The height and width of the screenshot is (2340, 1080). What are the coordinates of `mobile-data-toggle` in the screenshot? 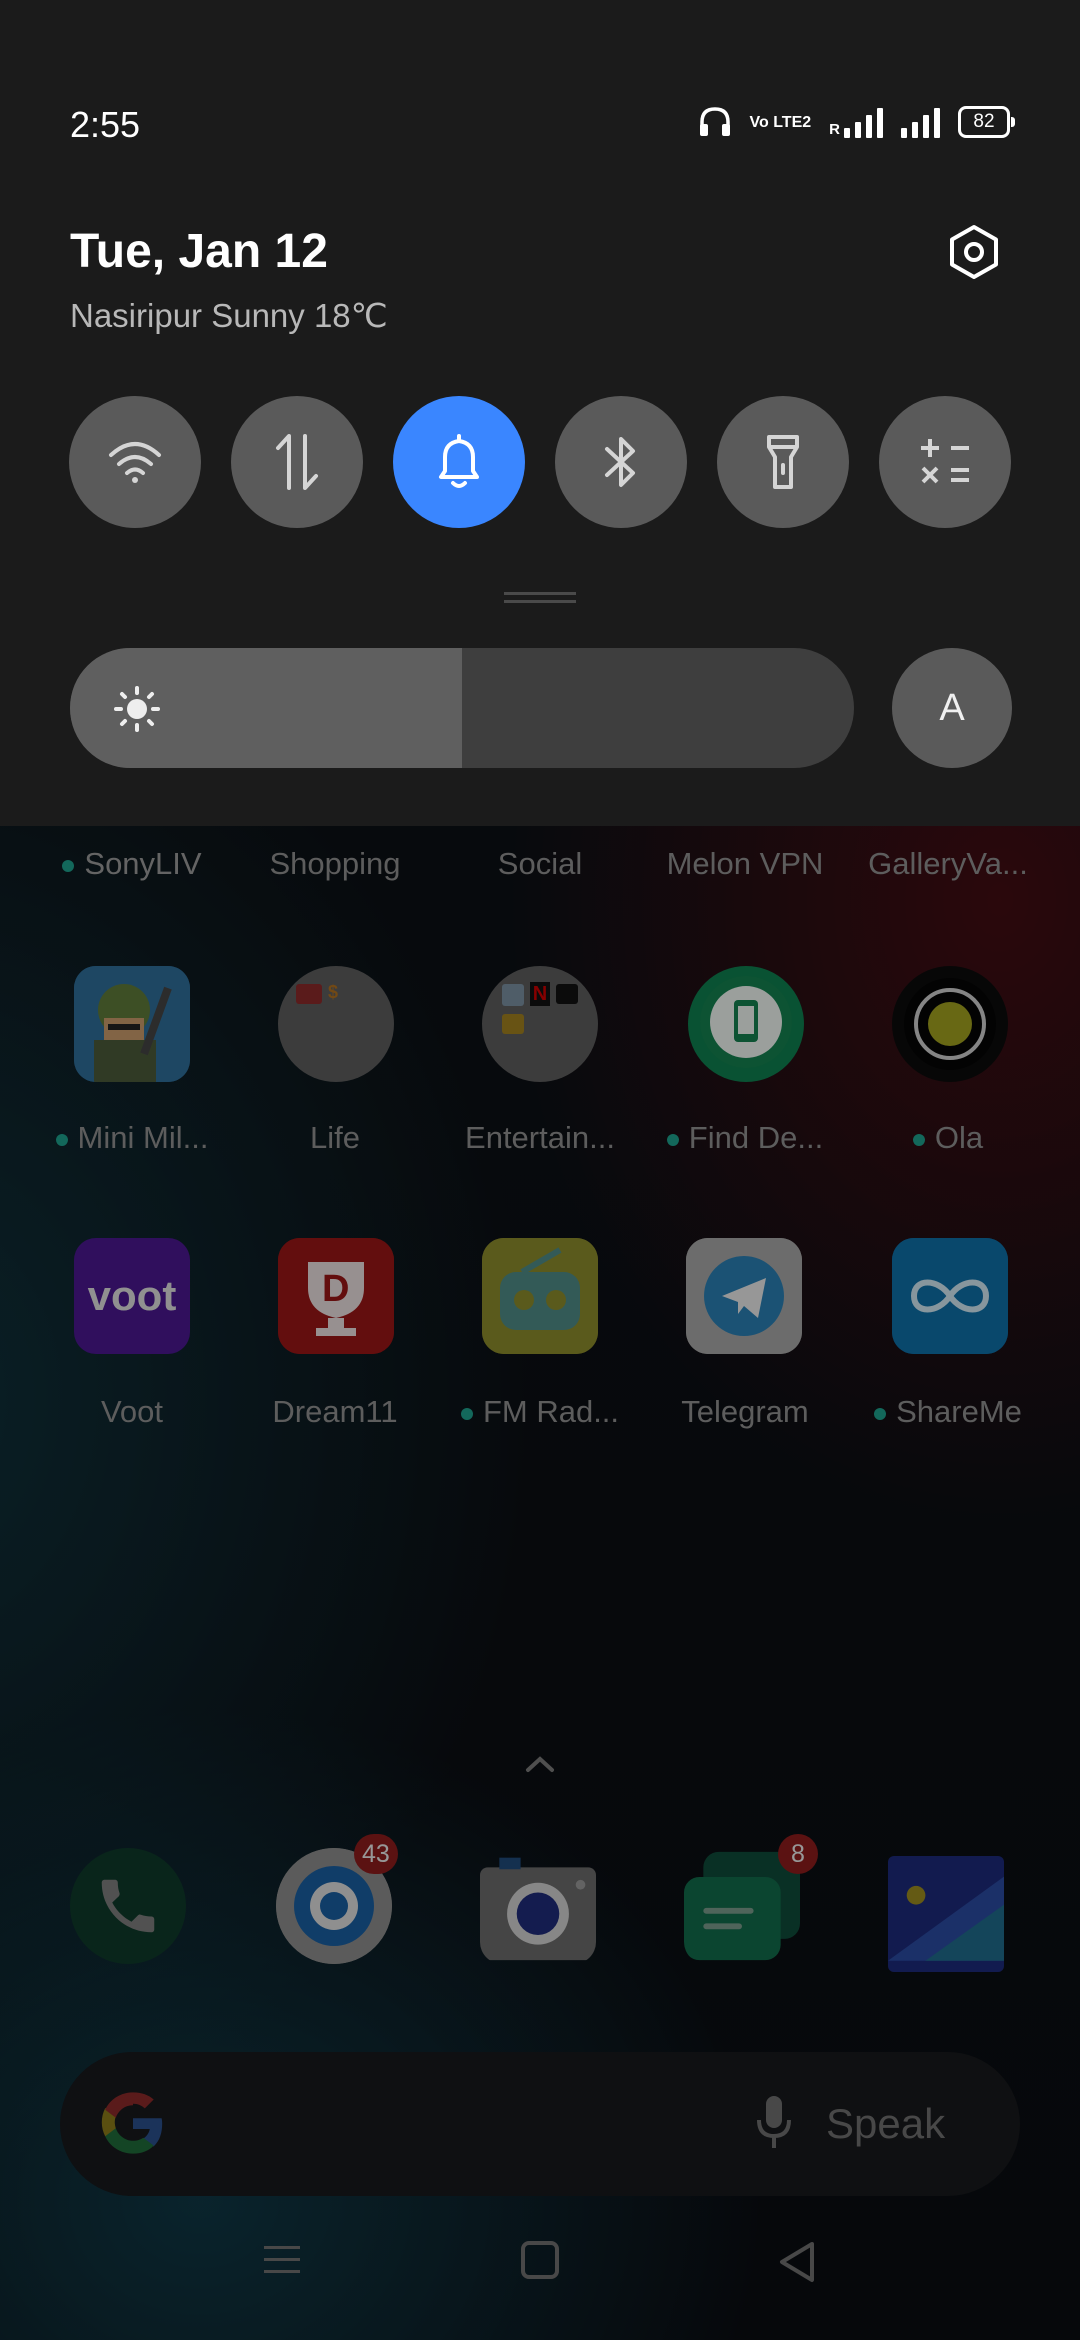 It's located at (297, 462).